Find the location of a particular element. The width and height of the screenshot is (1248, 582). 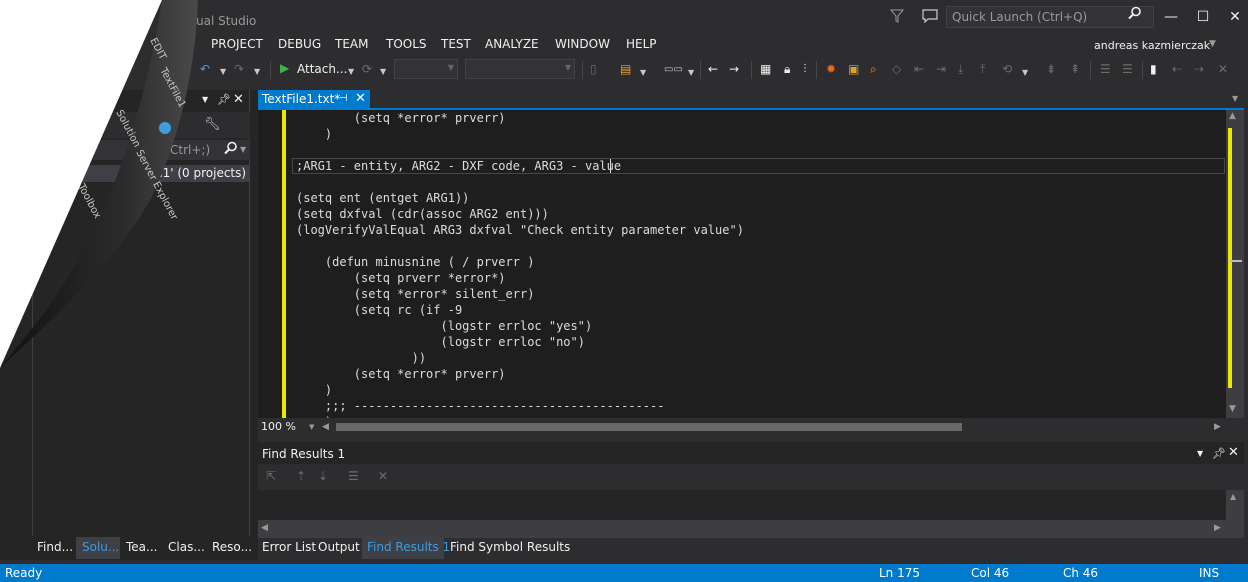

menu-item-project: PROJECT is located at coordinates (237, 44).